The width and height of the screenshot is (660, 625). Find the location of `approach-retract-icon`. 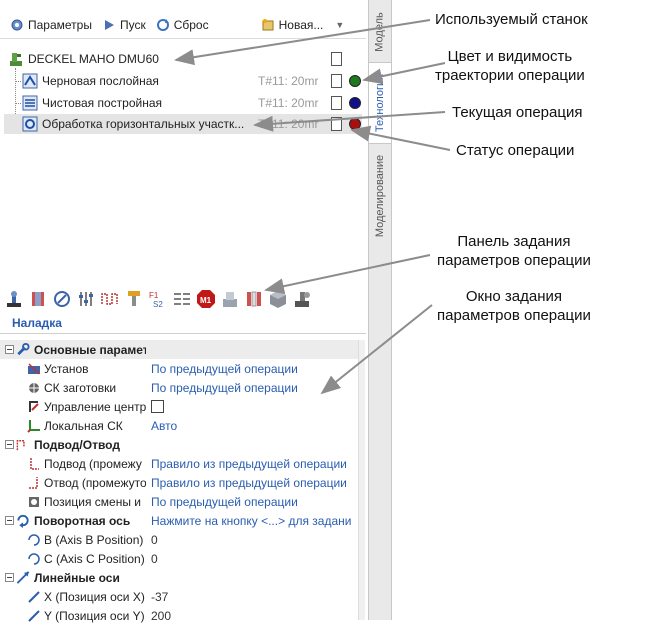

approach-retract-icon is located at coordinates (20, 445).